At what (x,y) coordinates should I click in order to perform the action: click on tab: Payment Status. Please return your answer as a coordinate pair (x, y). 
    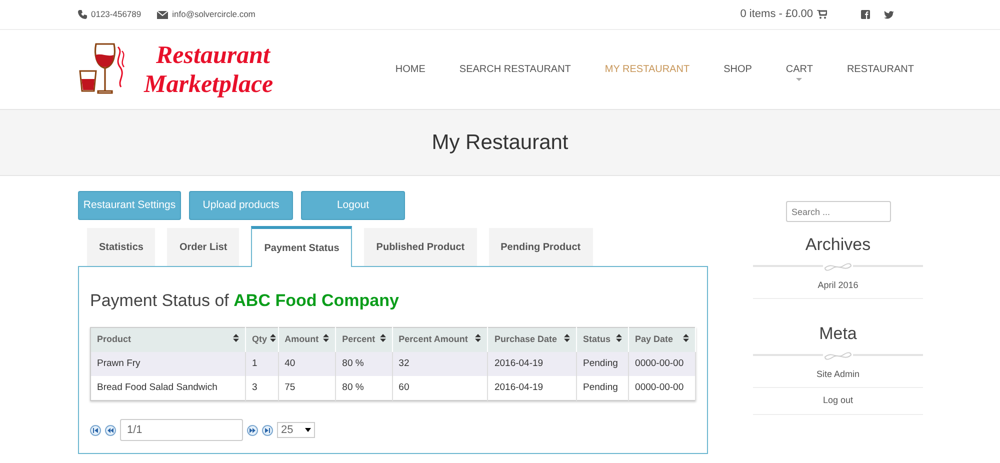
    Looking at the image, I should click on (301, 246).